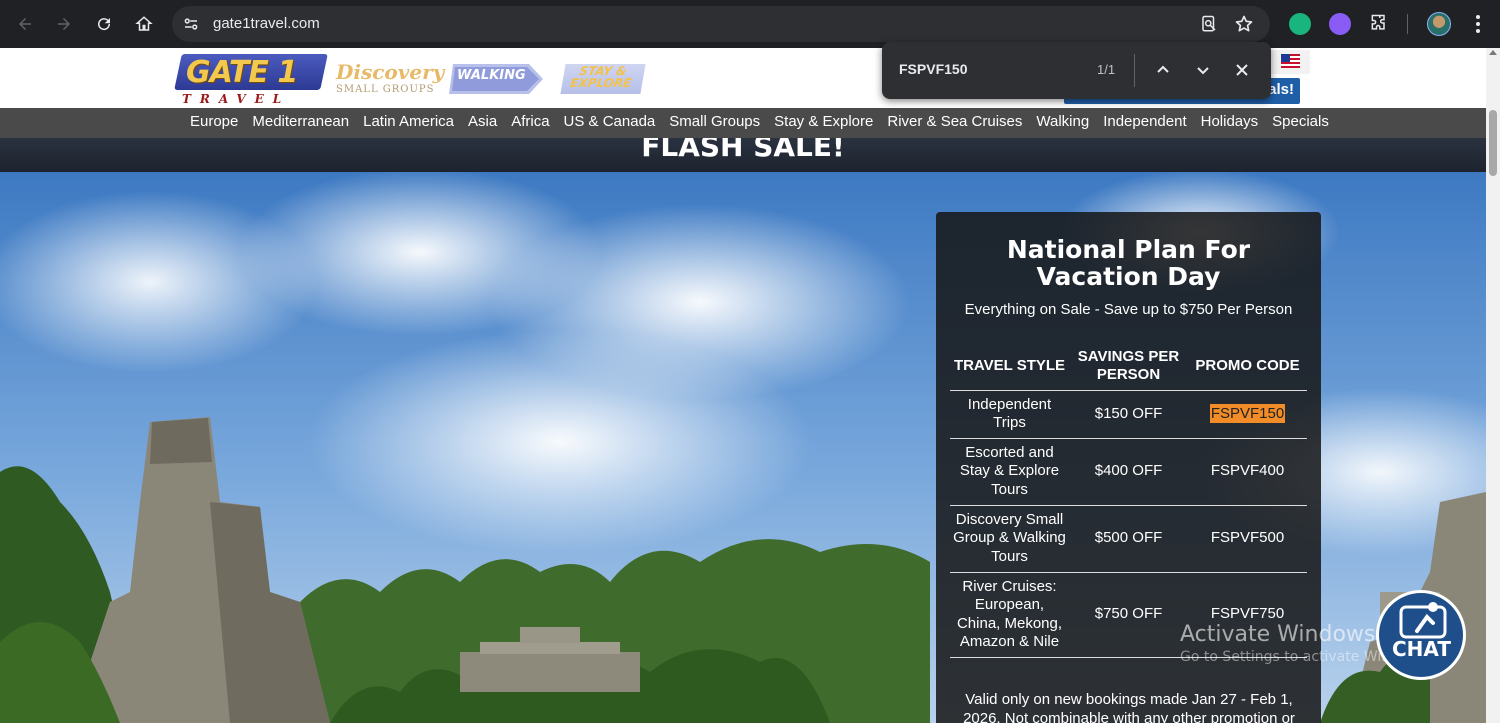  I want to click on discovery-logo-text: Discovery, so click(390, 72).